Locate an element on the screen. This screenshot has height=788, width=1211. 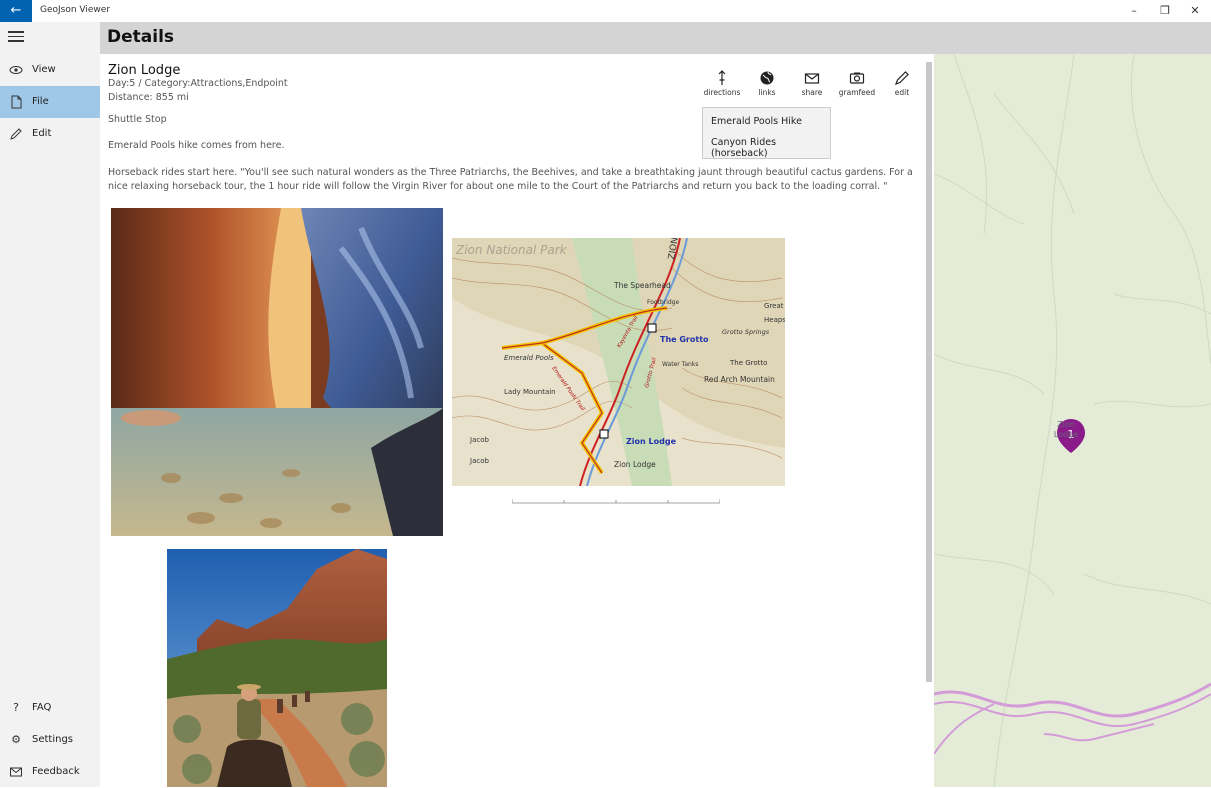
feature-day-category: Day:5 / Category:Attractions,Endpoint is located at coordinates (198, 83).